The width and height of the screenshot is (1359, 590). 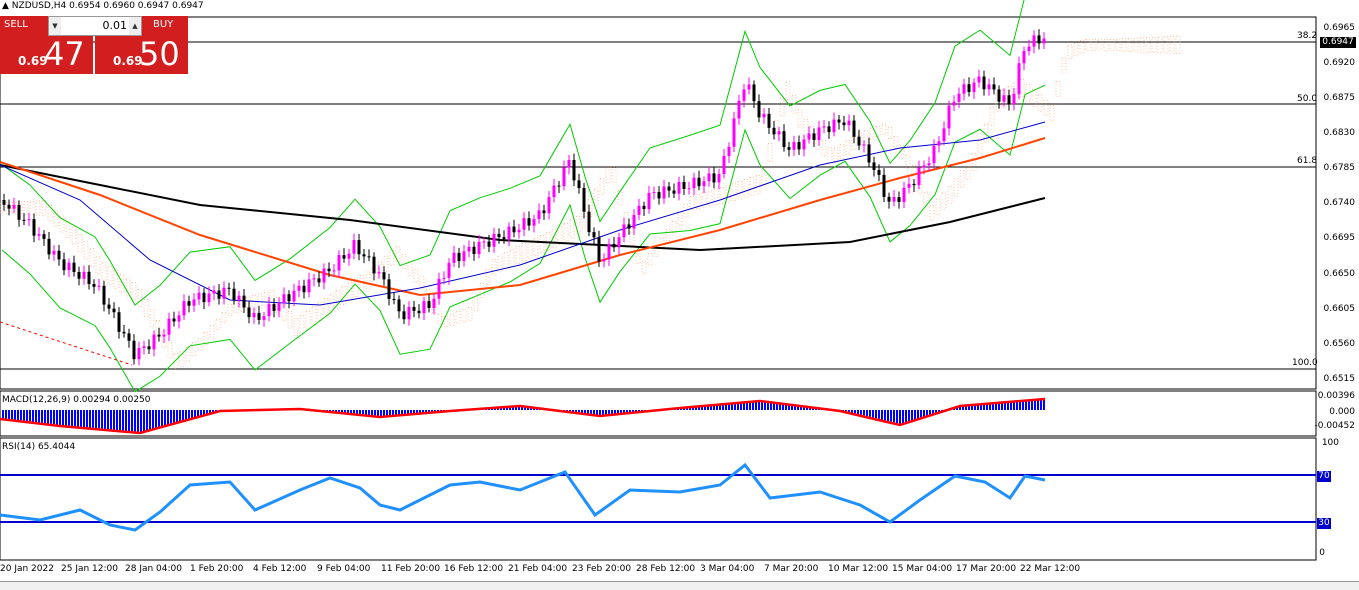 What do you see at coordinates (135, 26) in the screenshot?
I see `lot-increase-icon: ▲` at bounding box center [135, 26].